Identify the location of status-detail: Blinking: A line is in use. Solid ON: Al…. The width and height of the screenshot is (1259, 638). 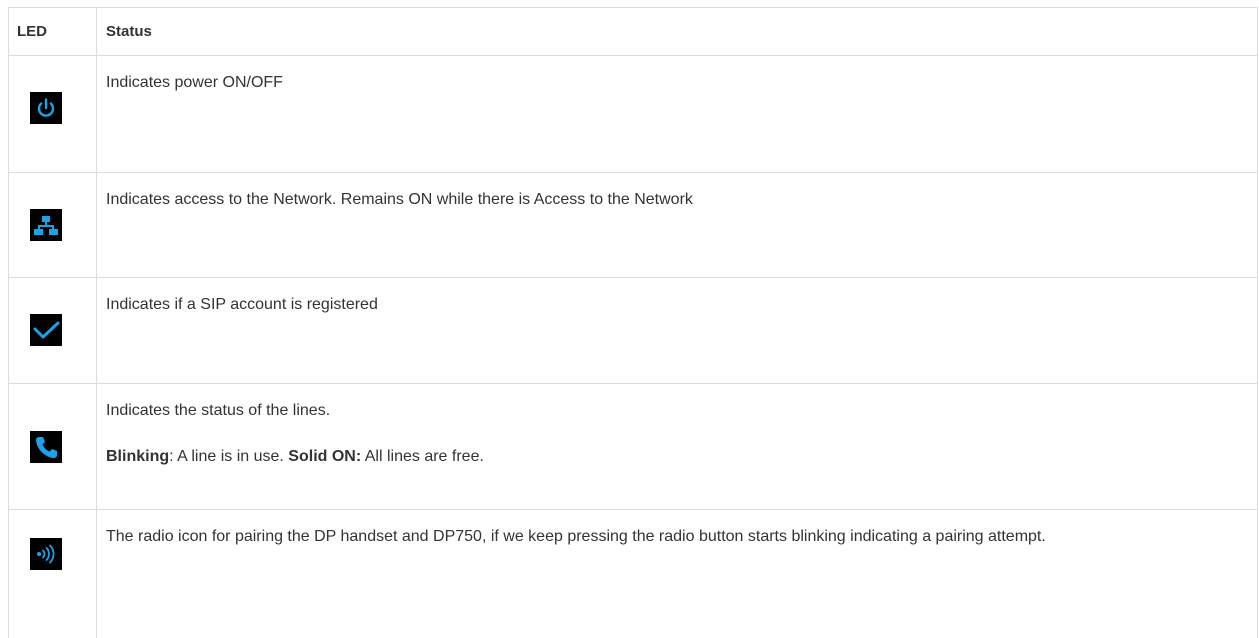
(677, 457).